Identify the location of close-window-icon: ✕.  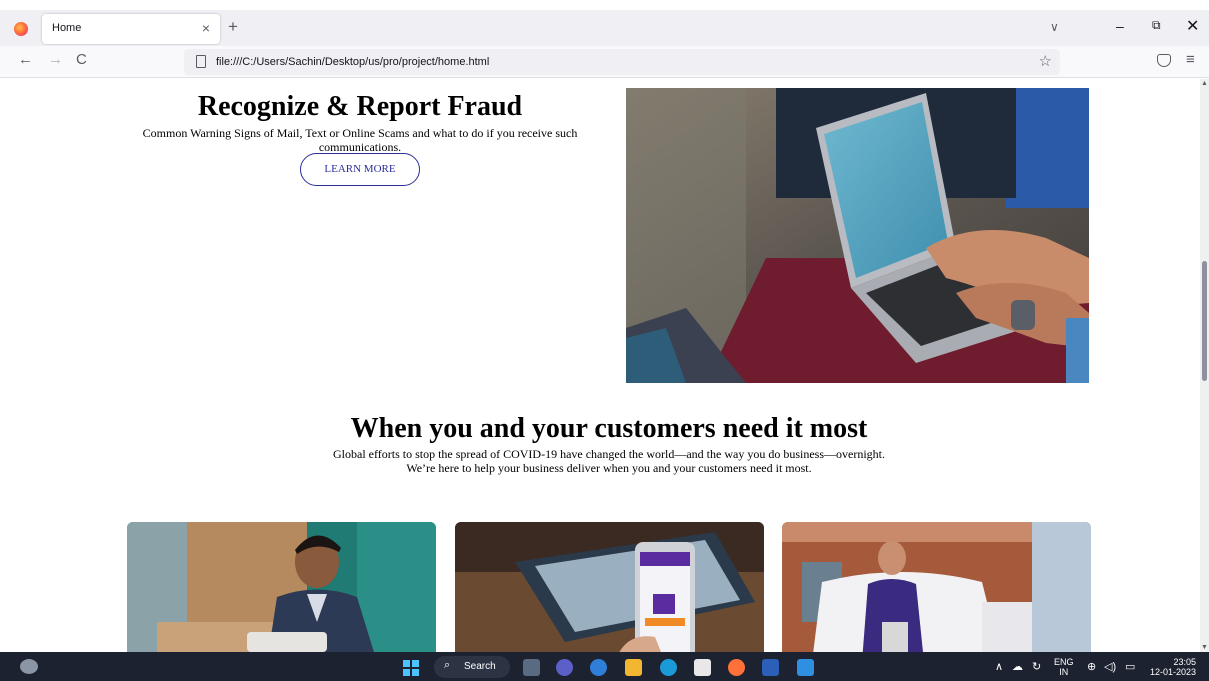
(1192, 26).